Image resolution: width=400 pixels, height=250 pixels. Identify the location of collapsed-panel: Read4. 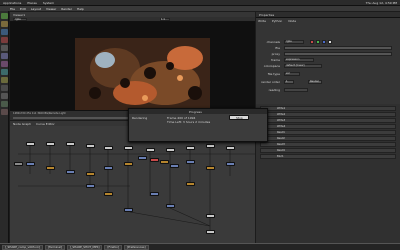
(328, 150).